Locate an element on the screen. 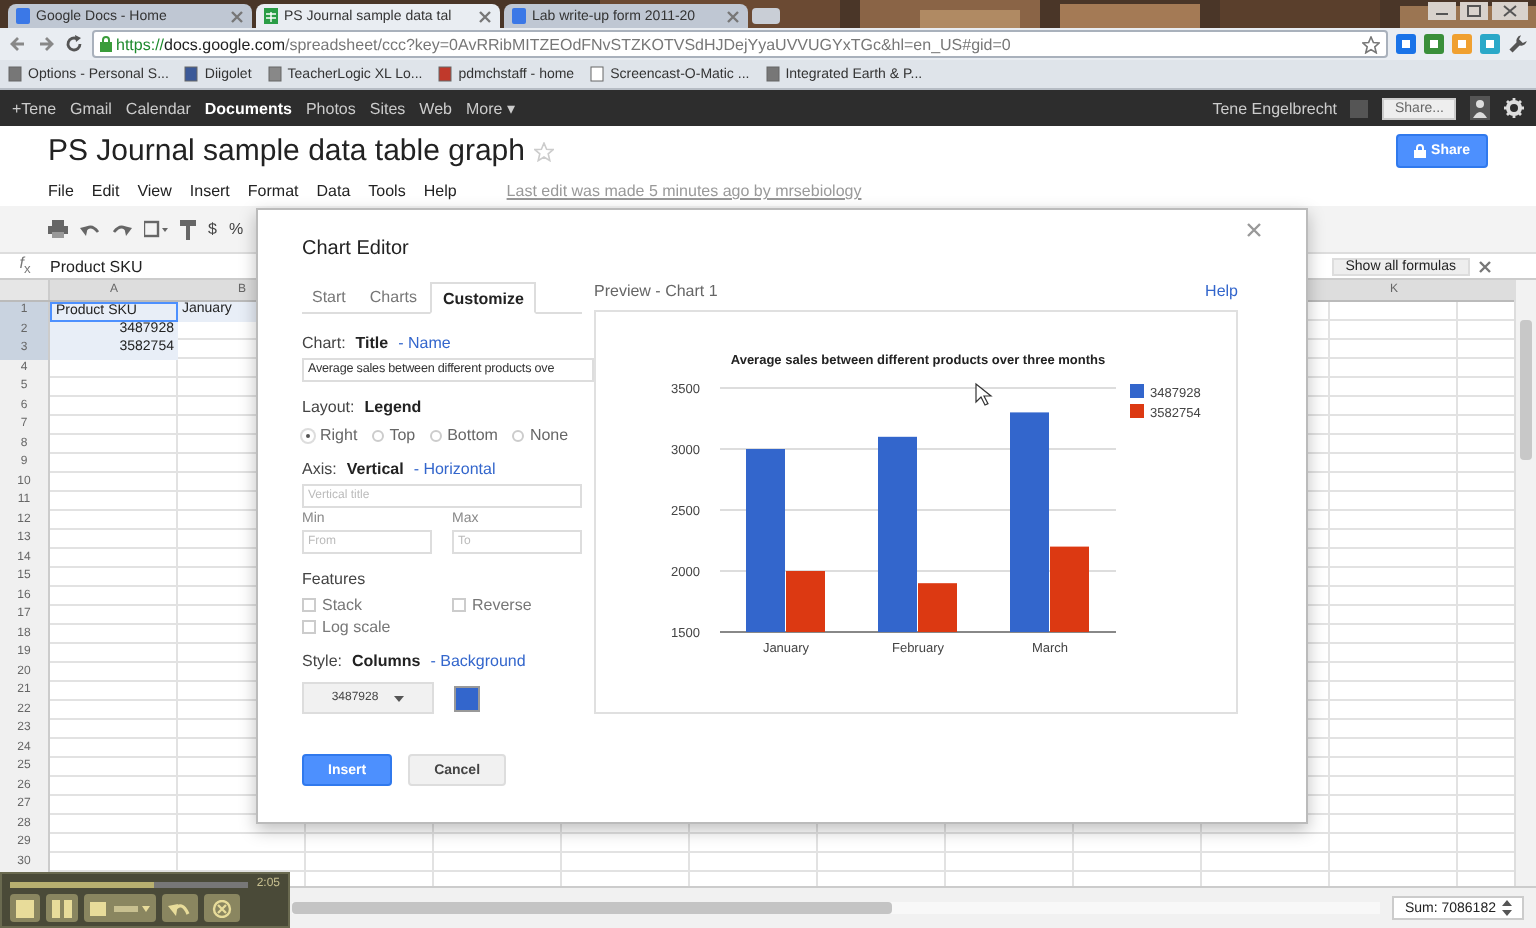 This screenshot has width=1536, height=928. menu-item: File is located at coordinates (61, 191).